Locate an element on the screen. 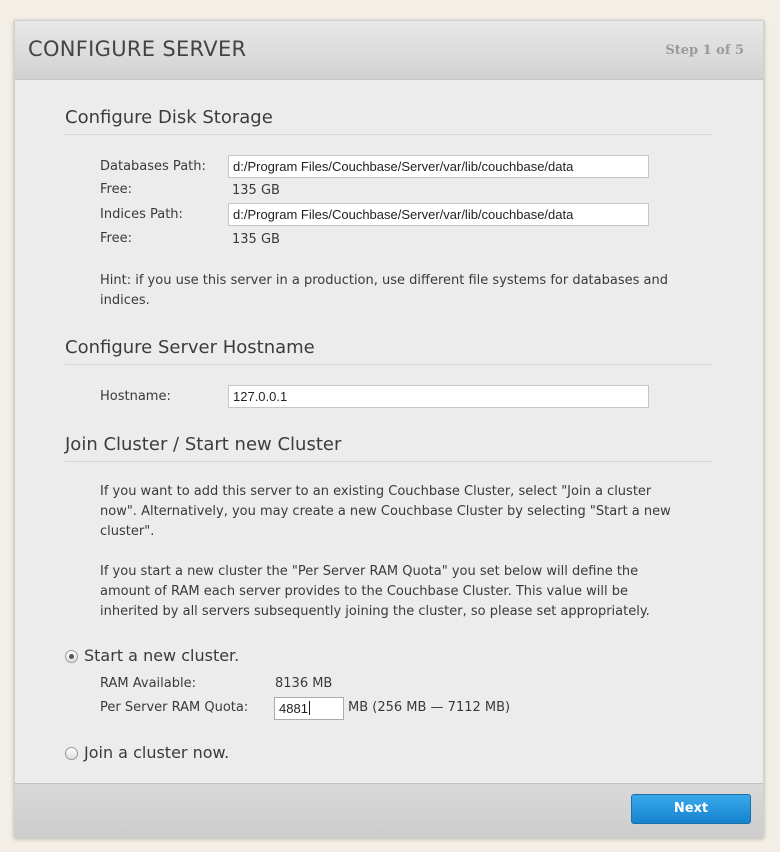  dialog-header: CONFIGURE SERVER Step 1 of 5 is located at coordinates (389, 50).